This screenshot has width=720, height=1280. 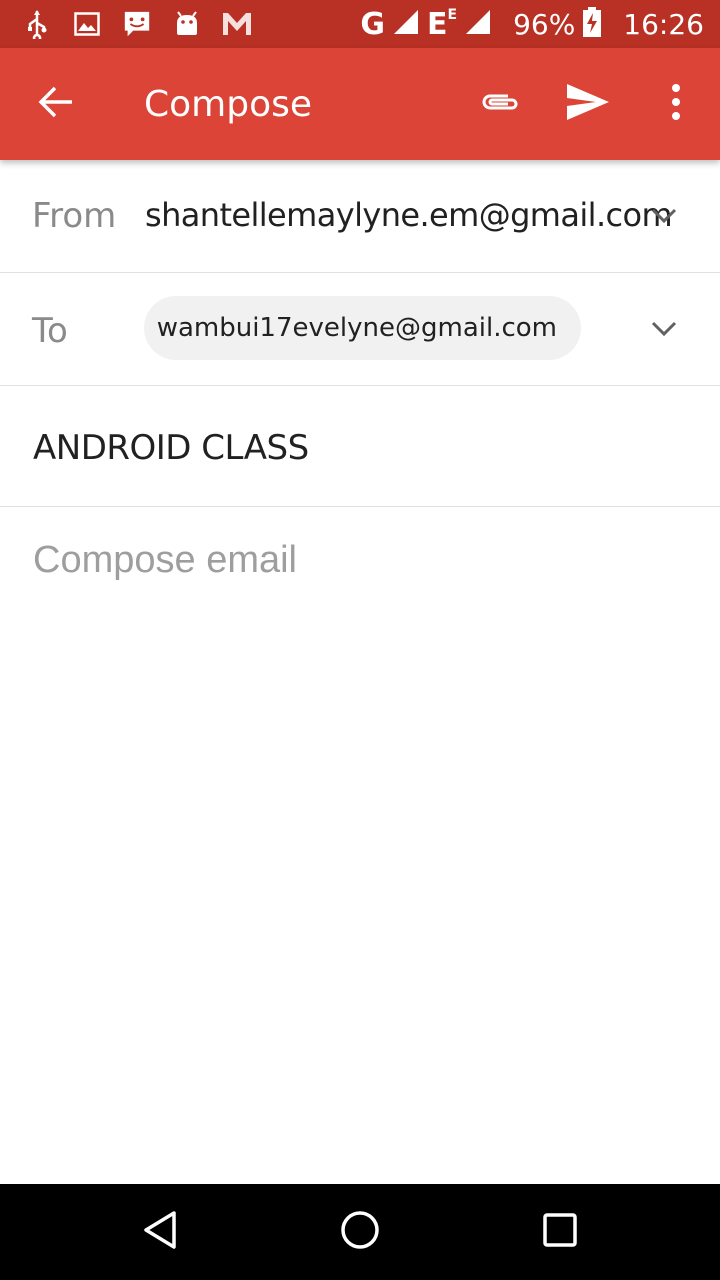 I want to click on battery-percent: 96%, so click(x=544, y=24).